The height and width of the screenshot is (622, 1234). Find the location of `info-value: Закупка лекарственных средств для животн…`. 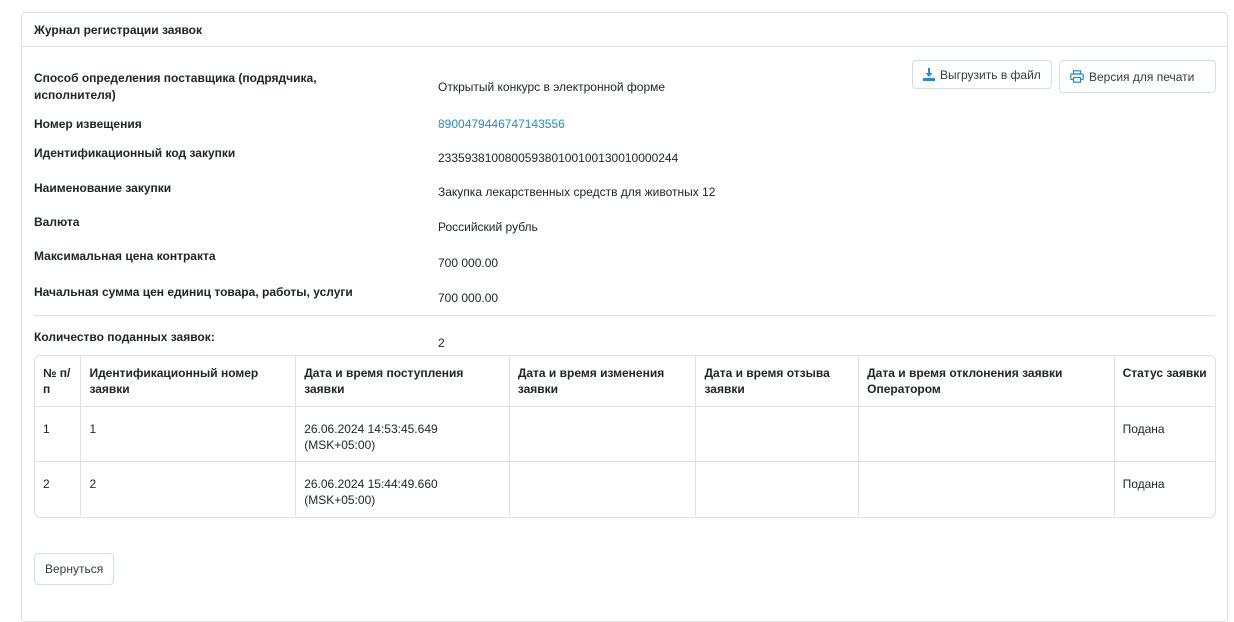

info-value: Закупка лекарственных средств для животн… is located at coordinates (577, 192).